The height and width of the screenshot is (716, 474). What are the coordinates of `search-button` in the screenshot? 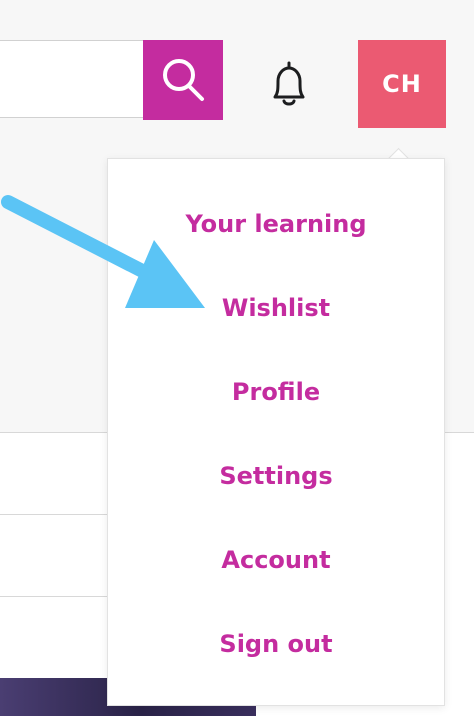 It's located at (183, 80).